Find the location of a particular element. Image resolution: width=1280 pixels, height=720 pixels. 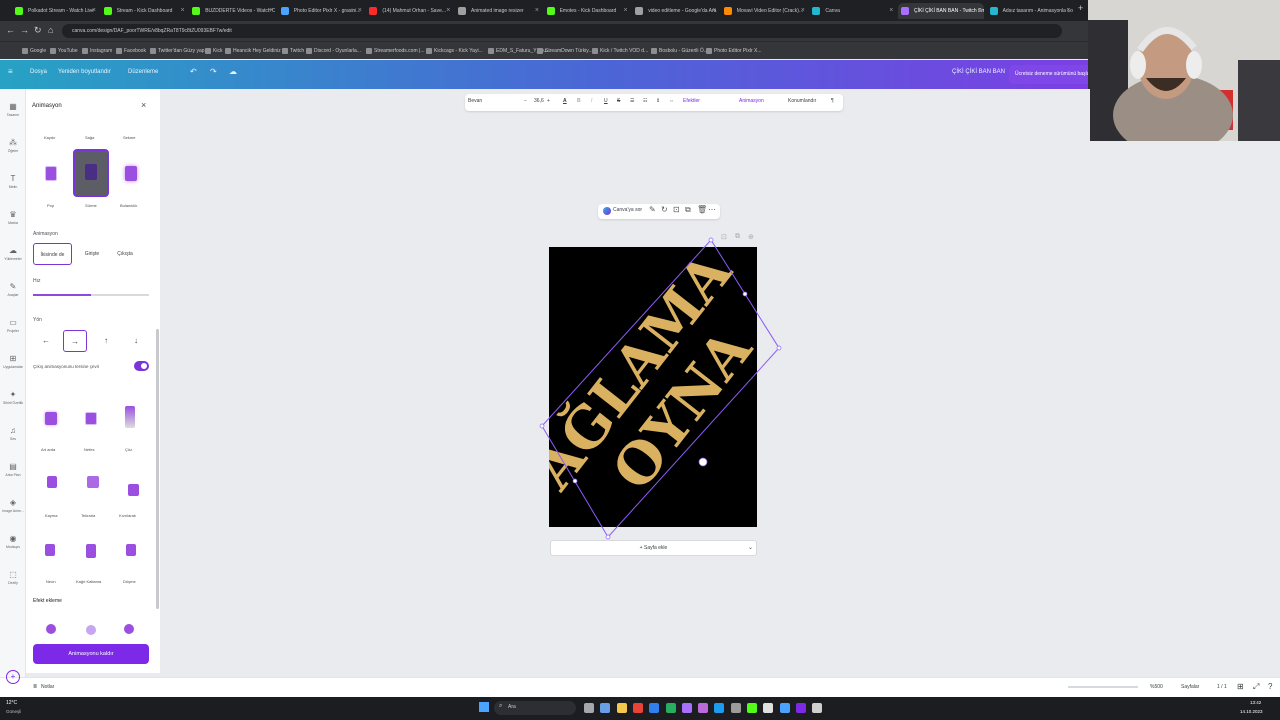

rail-item: ⁂ Öğeler is located at coordinates (13, 145).